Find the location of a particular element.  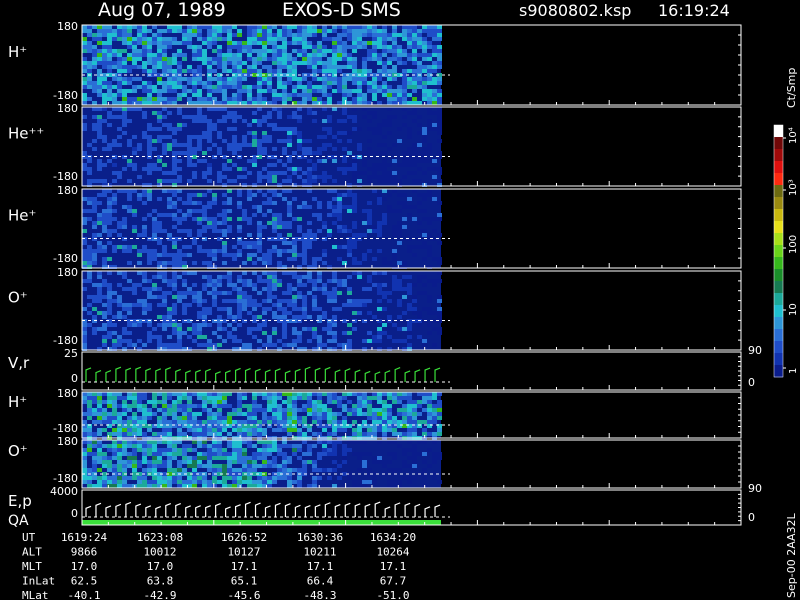

colorbar-segment is located at coordinates (778, 347).